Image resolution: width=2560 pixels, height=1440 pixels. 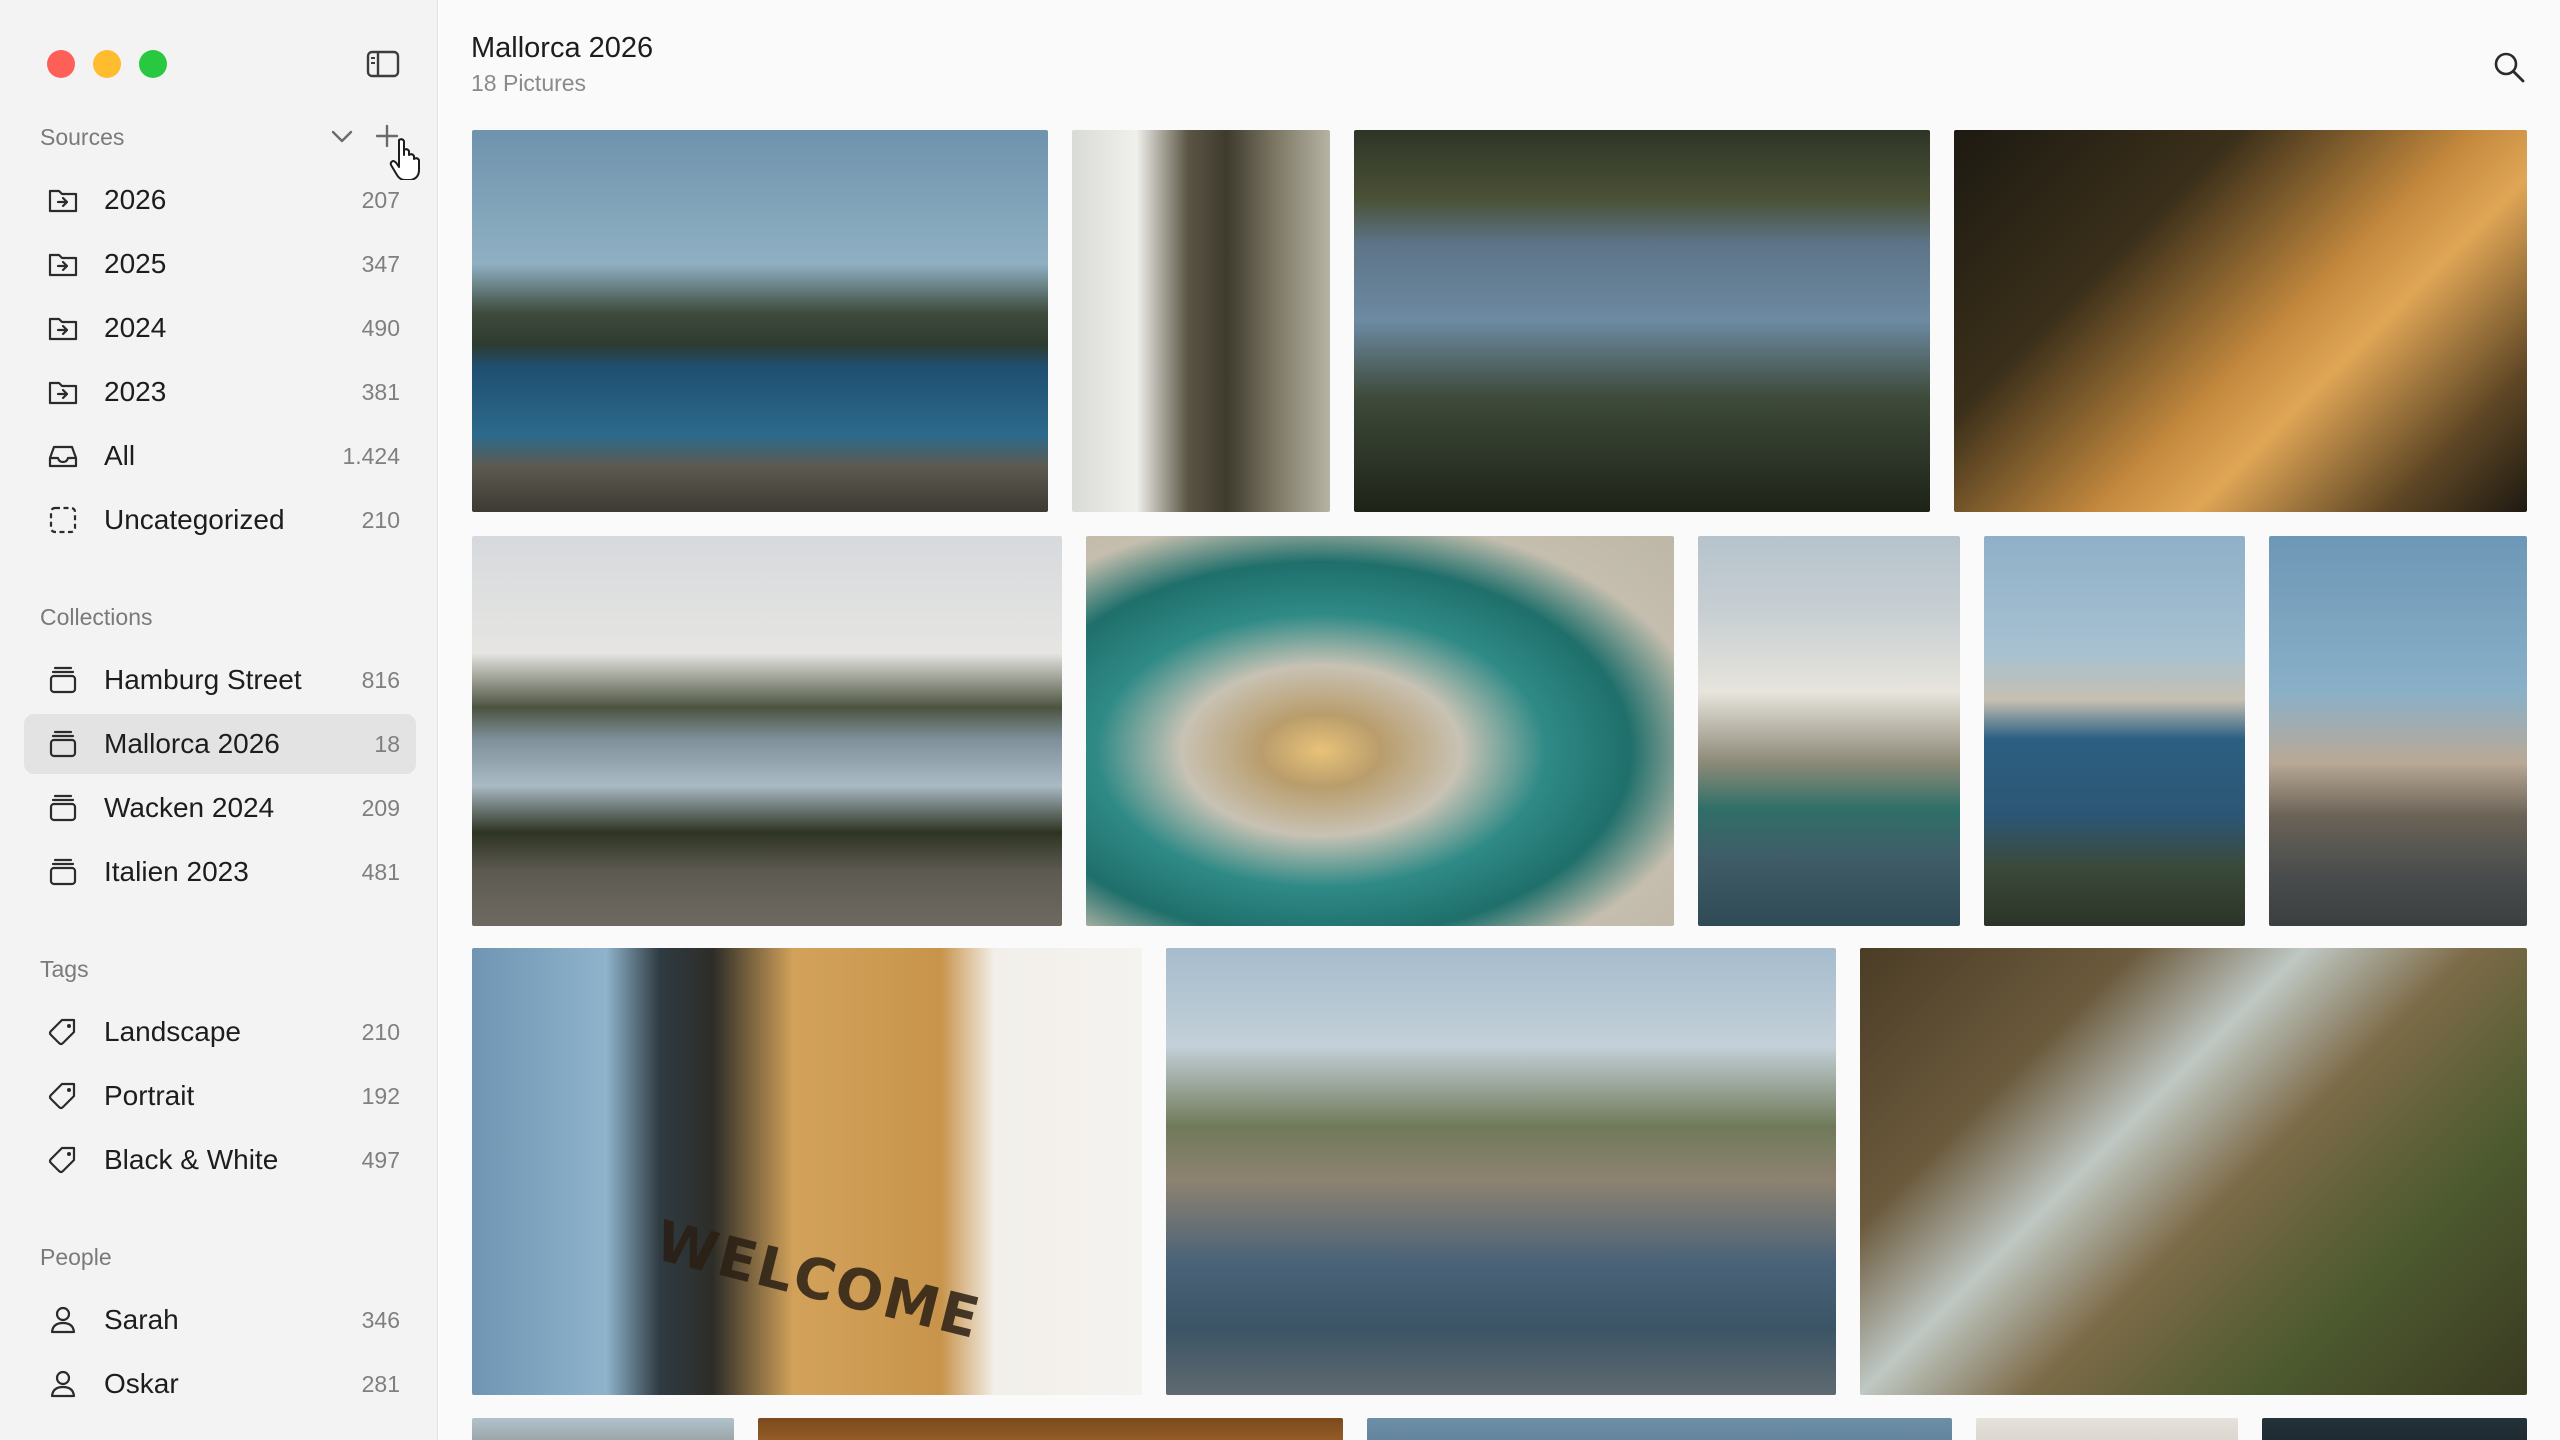 I want to click on sidebar-item-label: 2024, so click(x=135, y=327).